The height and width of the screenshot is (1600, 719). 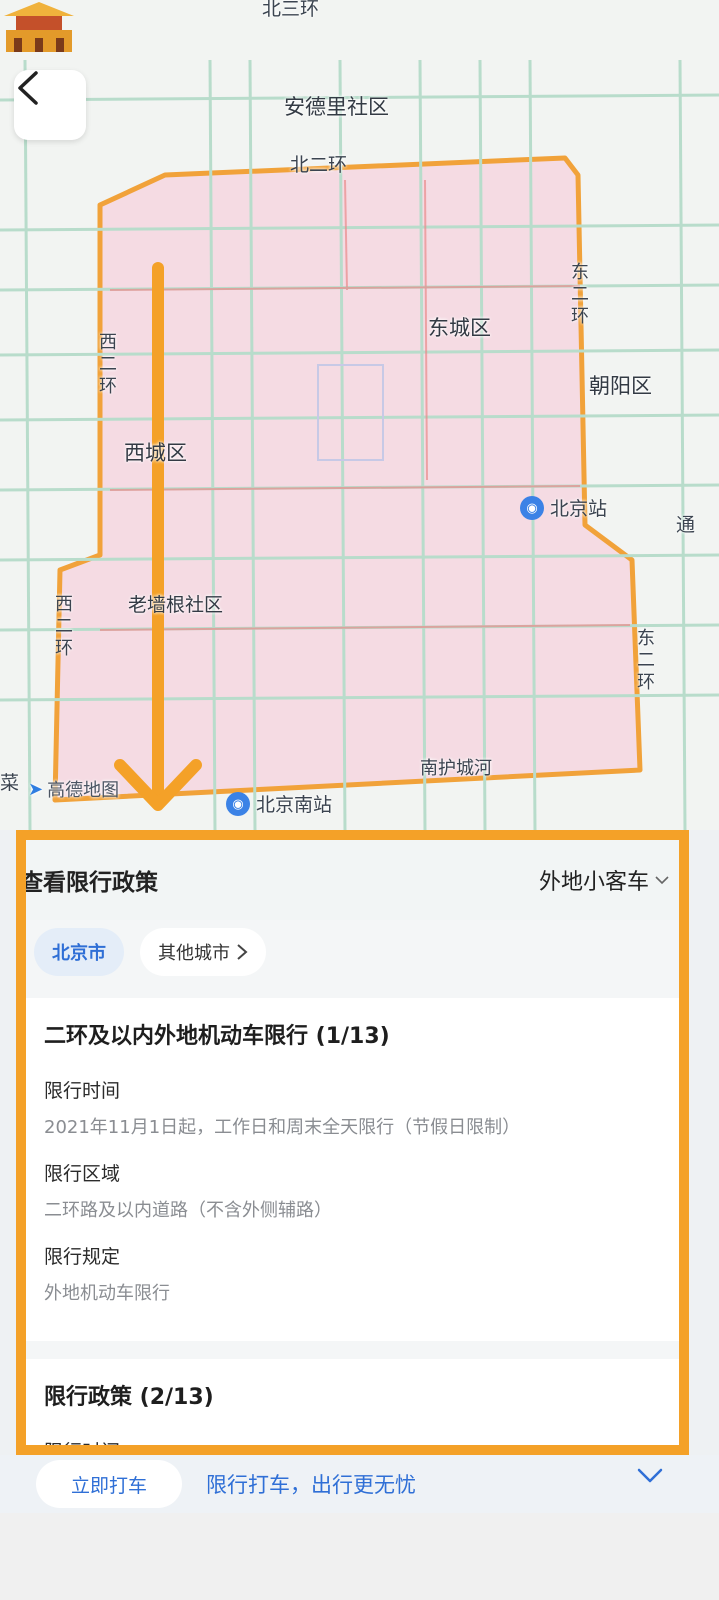 I want to click on other-cities-button: 其他城市, so click(x=203, y=952).